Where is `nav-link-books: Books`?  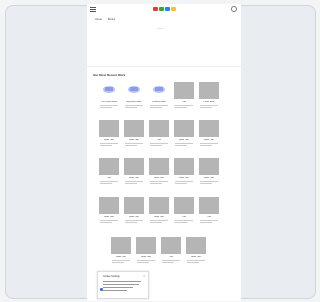
nav-link-books: Books is located at coordinates (111, 19).